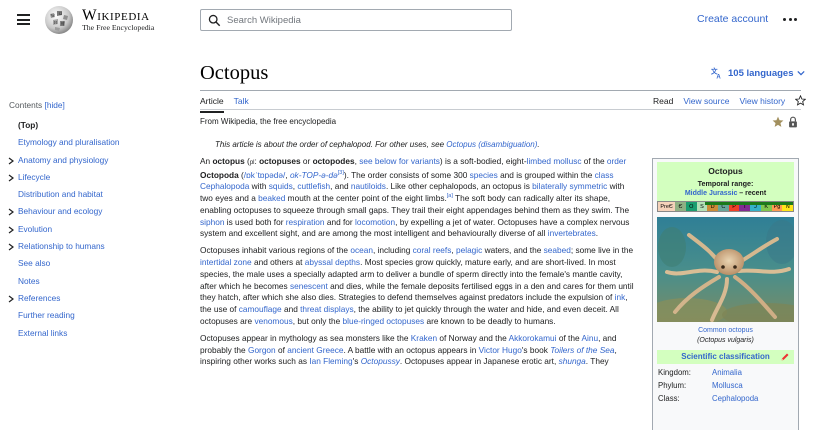 This screenshot has width=826, height=430. What do you see at coordinates (491, 144) in the screenshot?
I see `hatnote-disambiguation-link: Octopus (disambiguation)` at bounding box center [491, 144].